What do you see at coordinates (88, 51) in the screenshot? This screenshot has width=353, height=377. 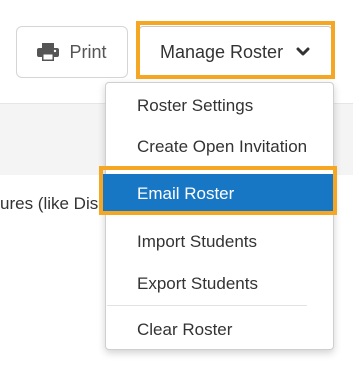 I see `print-button-label: Print` at bounding box center [88, 51].